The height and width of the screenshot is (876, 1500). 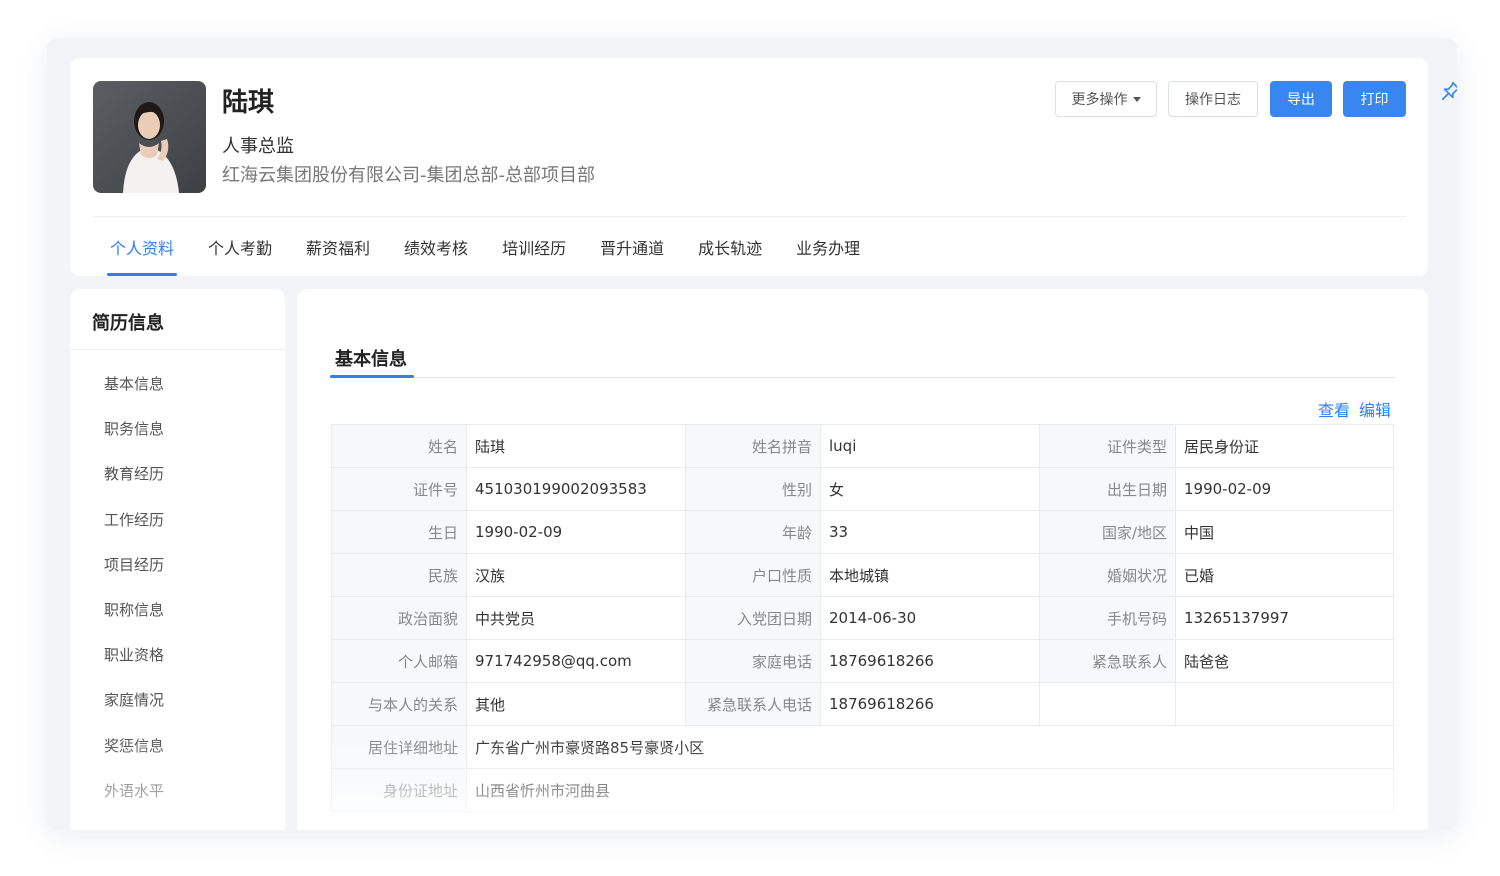 What do you see at coordinates (408, 175) in the screenshot?
I see `profile-org: 红海云集团股份有限公司-集团总部-总部项目部` at bounding box center [408, 175].